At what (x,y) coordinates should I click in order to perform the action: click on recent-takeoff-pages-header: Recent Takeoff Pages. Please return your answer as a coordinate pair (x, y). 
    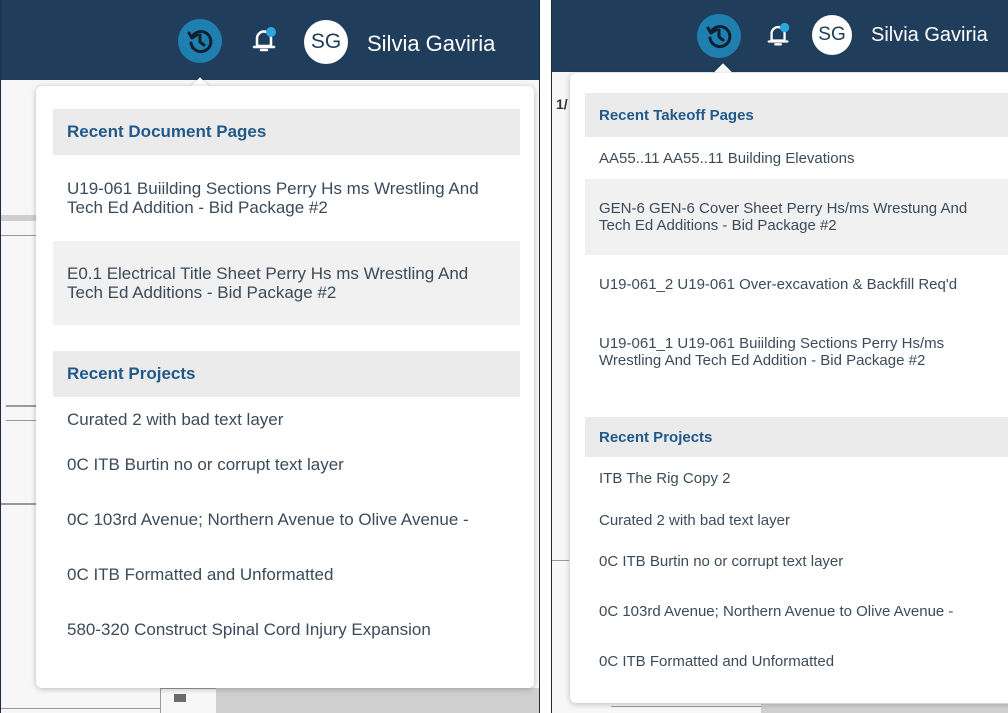
    Looking at the image, I should click on (796, 115).